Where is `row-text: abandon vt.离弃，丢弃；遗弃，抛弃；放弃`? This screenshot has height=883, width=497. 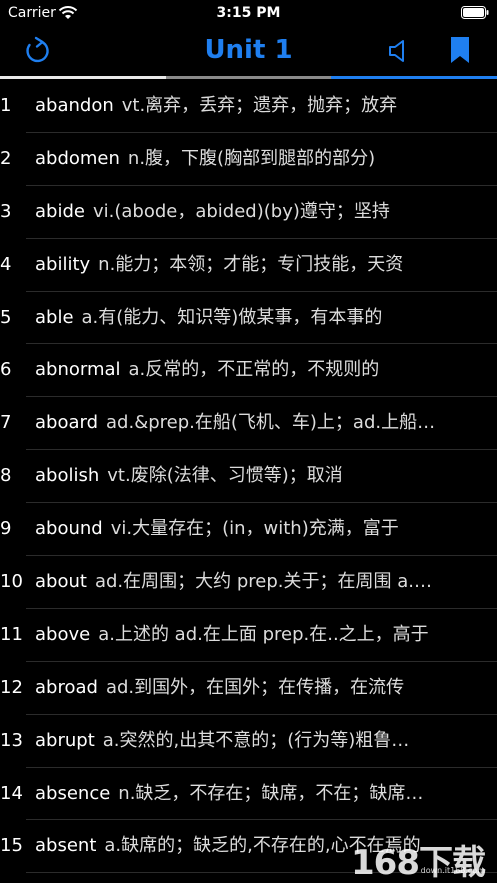 row-text: abandon vt.离弃，丢弃；遗弃，抛弃；放弃 is located at coordinates (251, 106).